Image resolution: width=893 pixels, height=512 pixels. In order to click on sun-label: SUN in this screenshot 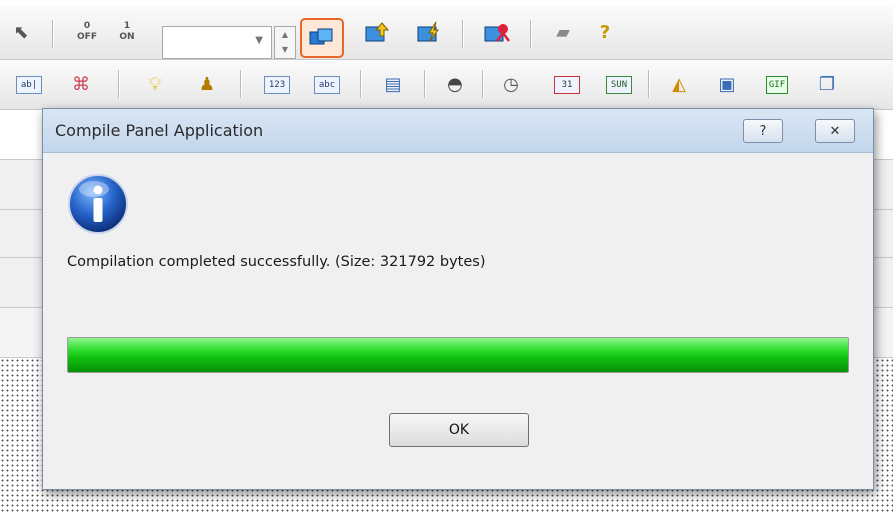, I will do `click(619, 85)`.